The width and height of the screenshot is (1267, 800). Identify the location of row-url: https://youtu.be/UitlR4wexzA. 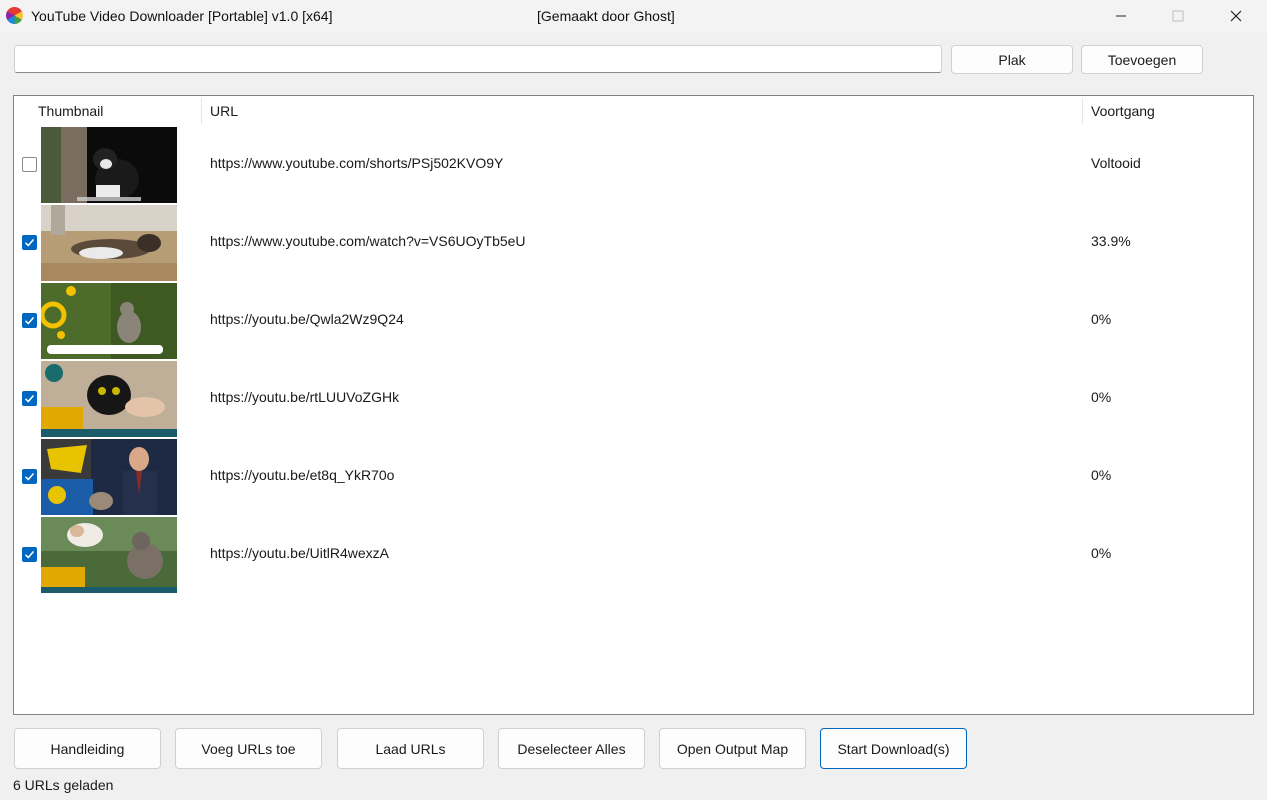
(299, 553).